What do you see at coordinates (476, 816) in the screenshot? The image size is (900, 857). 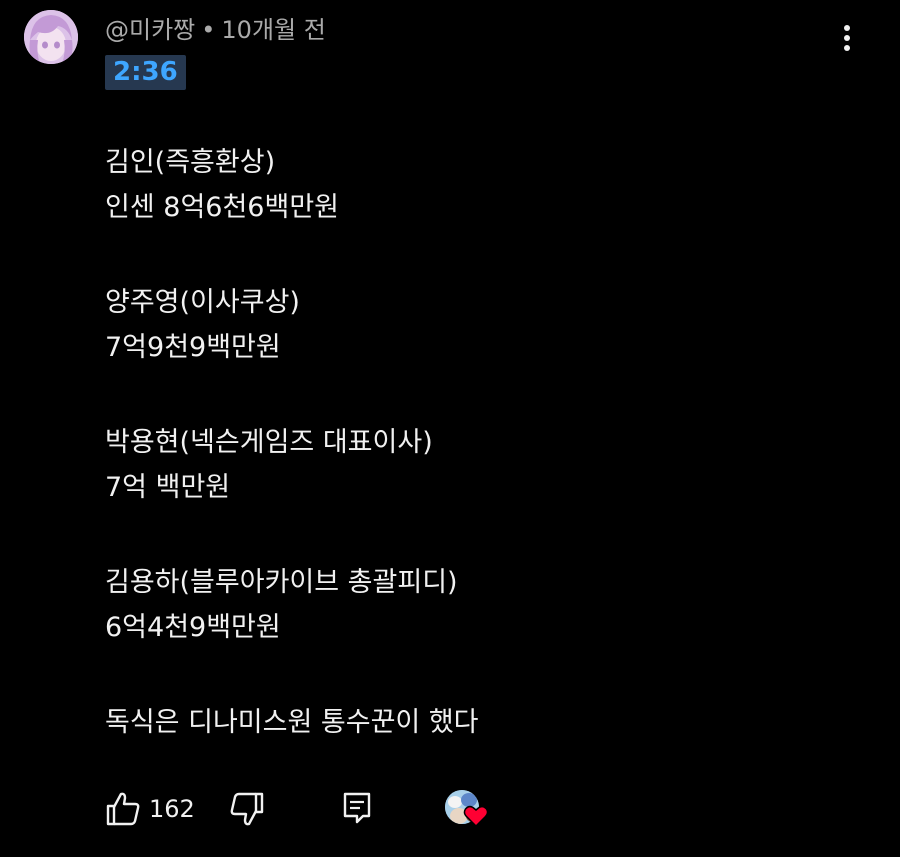 I see `heart-icon` at bounding box center [476, 816].